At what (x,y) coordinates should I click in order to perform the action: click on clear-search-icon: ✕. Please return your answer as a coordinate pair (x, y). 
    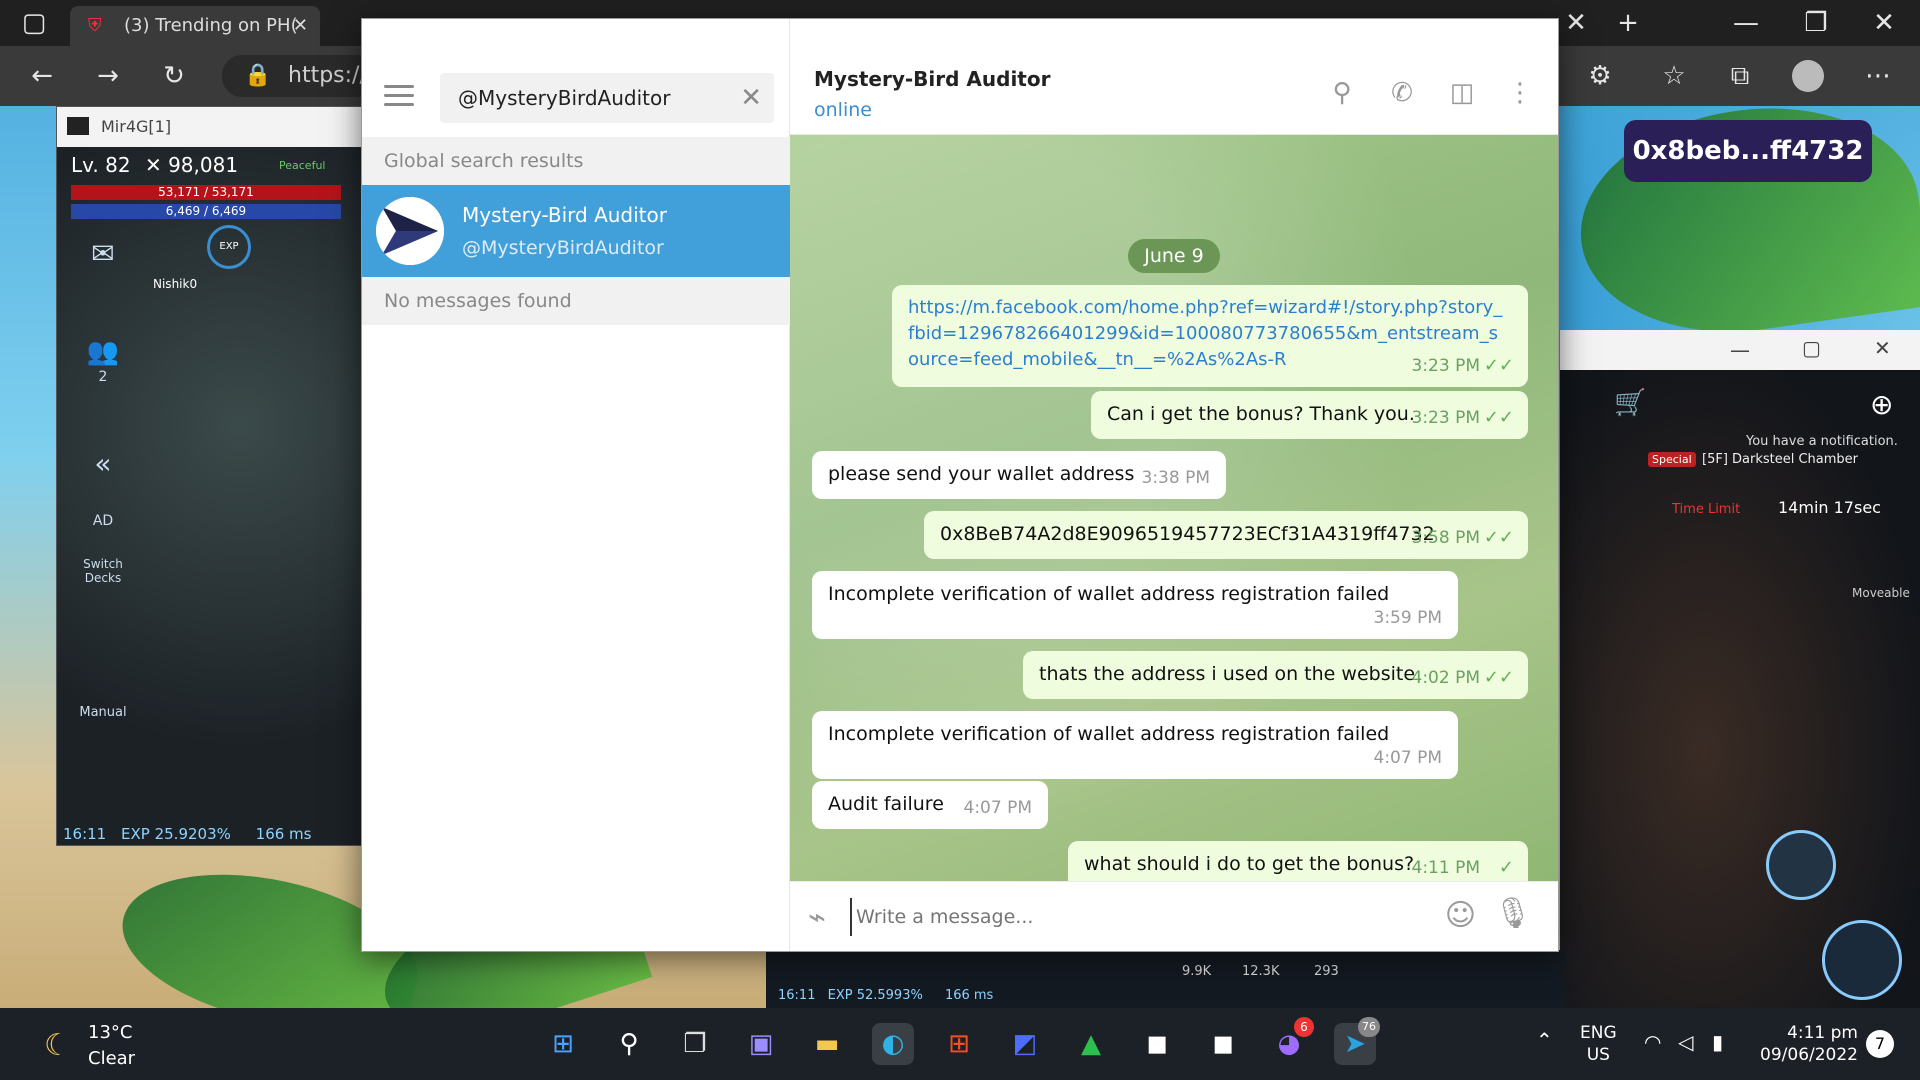
    Looking at the image, I should click on (751, 98).